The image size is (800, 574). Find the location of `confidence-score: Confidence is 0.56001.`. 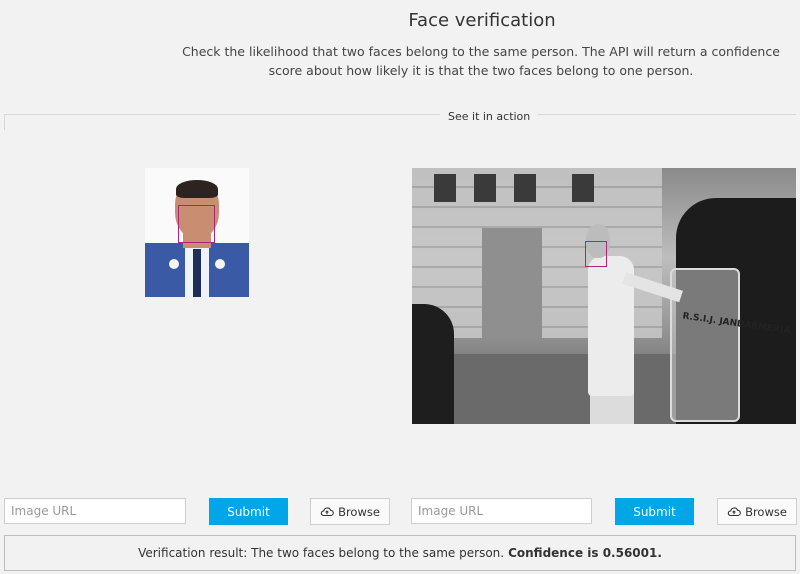

confidence-score: Confidence is 0.56001. is located at coordinates (585, 553).